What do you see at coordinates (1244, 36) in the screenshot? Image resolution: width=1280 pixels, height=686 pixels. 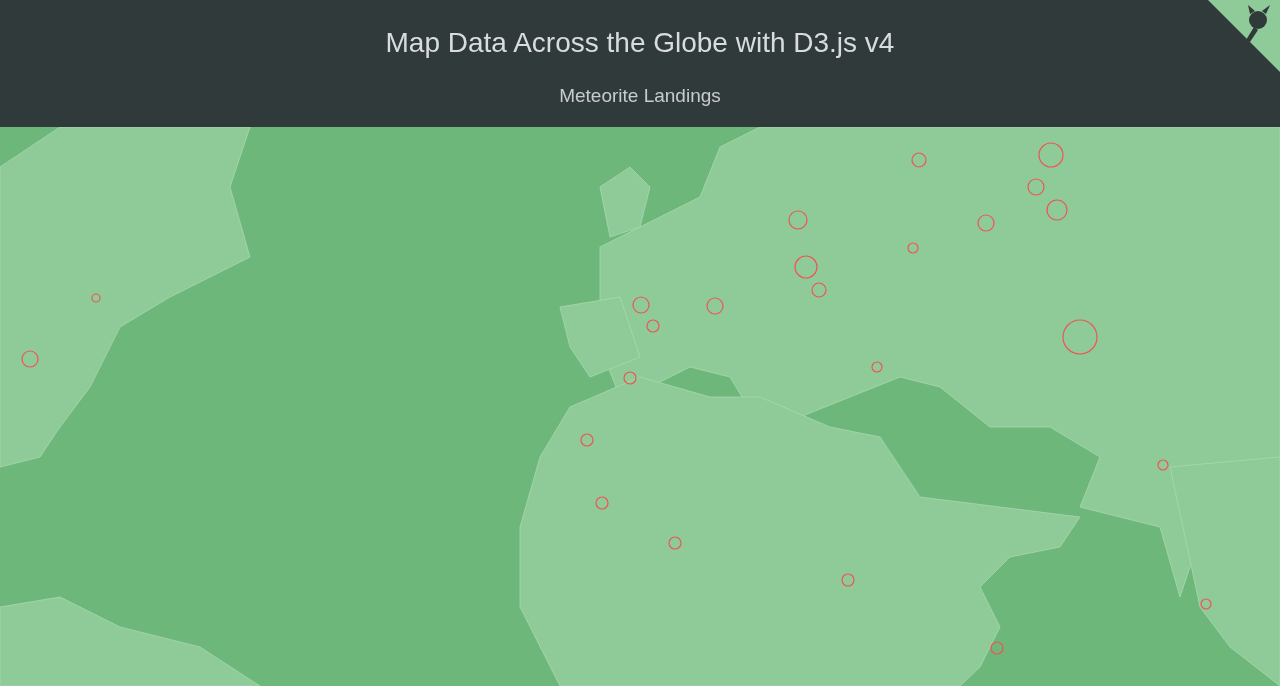 I see `github-corner-link` at bounding box center [1244, 36].